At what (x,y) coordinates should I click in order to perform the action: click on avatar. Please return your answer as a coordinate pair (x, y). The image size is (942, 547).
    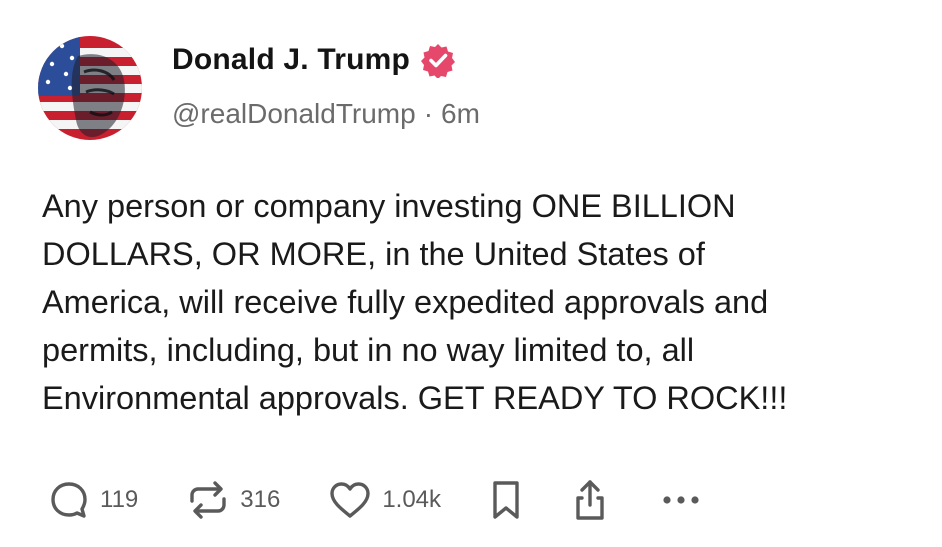
    Looking at the image, I should click on (90, 88).